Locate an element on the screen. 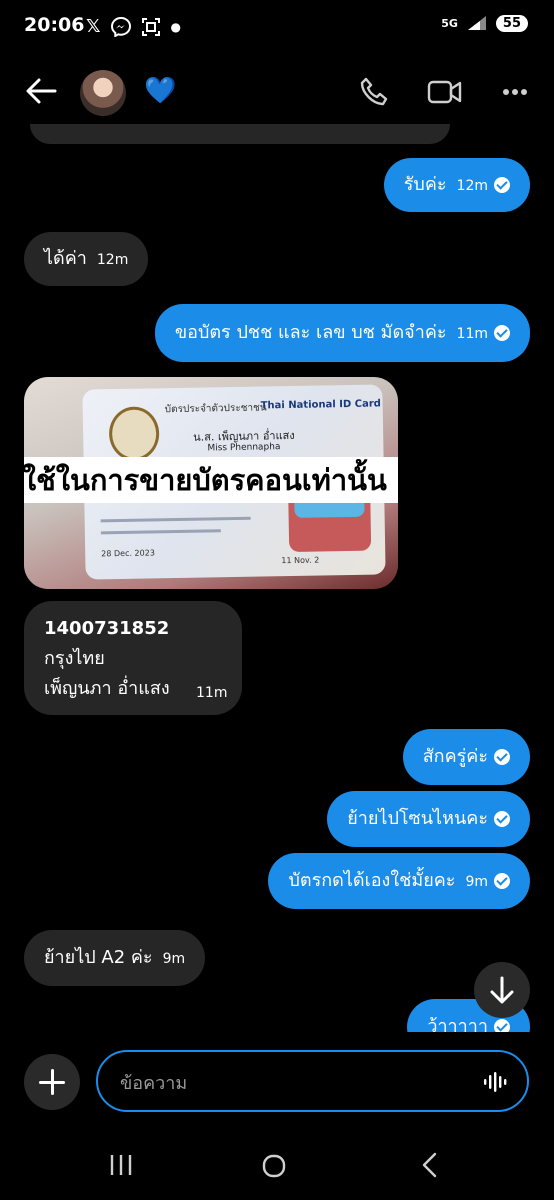 Image resolution: width=554 pixels, height=1200 pixels. composer is located at coordinates (277, 1082).